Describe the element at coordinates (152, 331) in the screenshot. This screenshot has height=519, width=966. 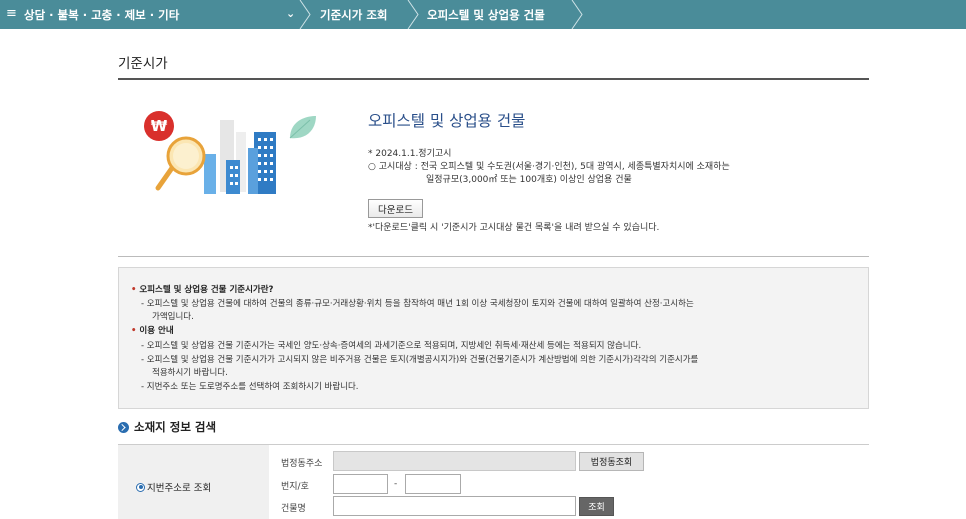
I see `explain-heading-usage: • 이용 안내` at that location.